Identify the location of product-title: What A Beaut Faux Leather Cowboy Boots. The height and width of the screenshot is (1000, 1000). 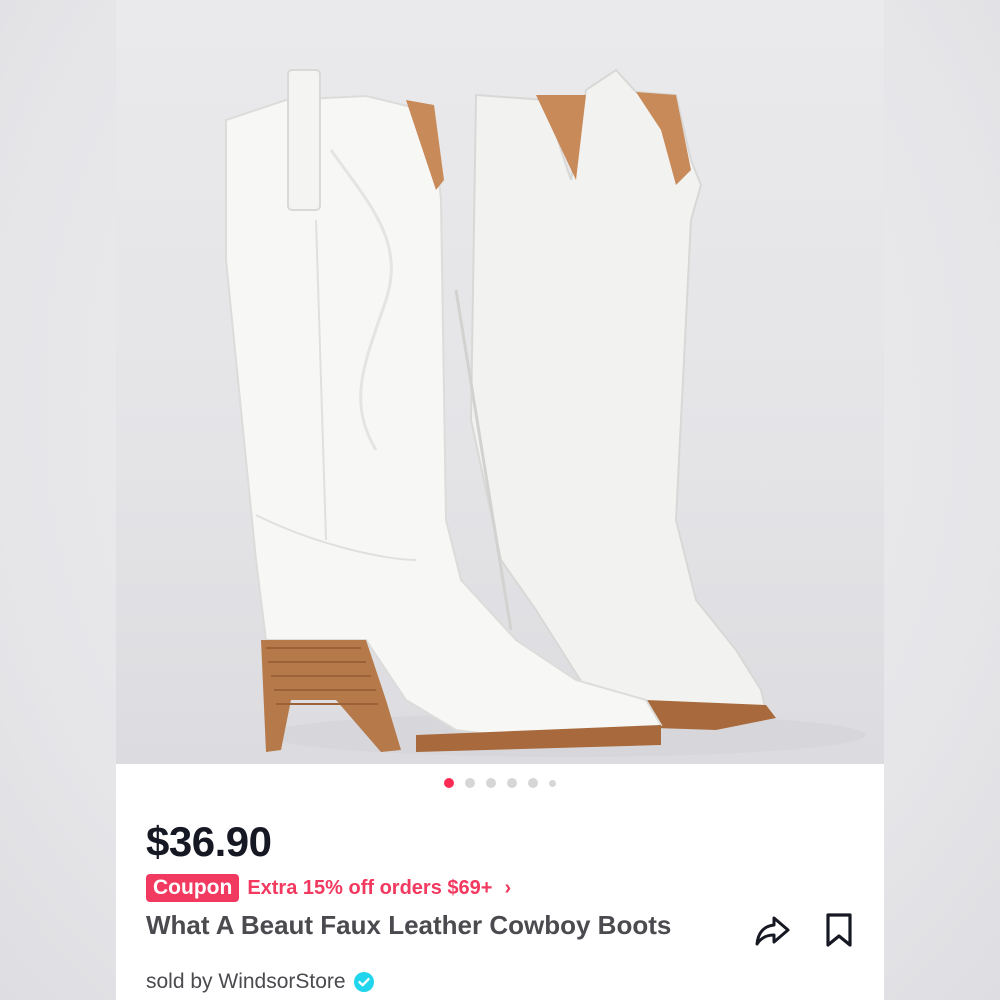
(409, 925).